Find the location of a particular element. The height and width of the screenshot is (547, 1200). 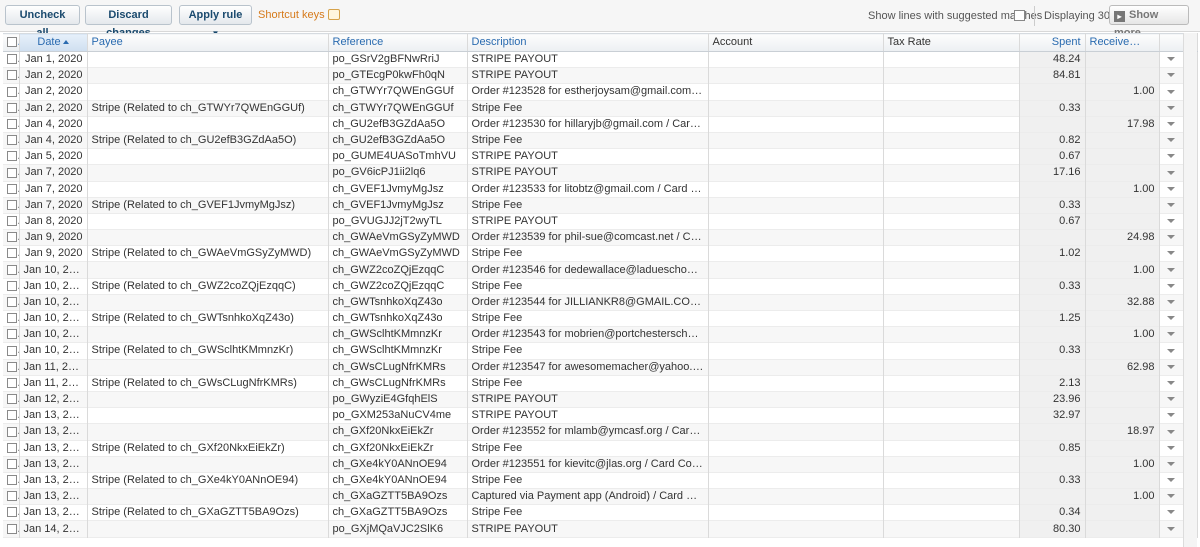

apply-rule-button: Apply rule ▼ is located at coordinates (215, 21).